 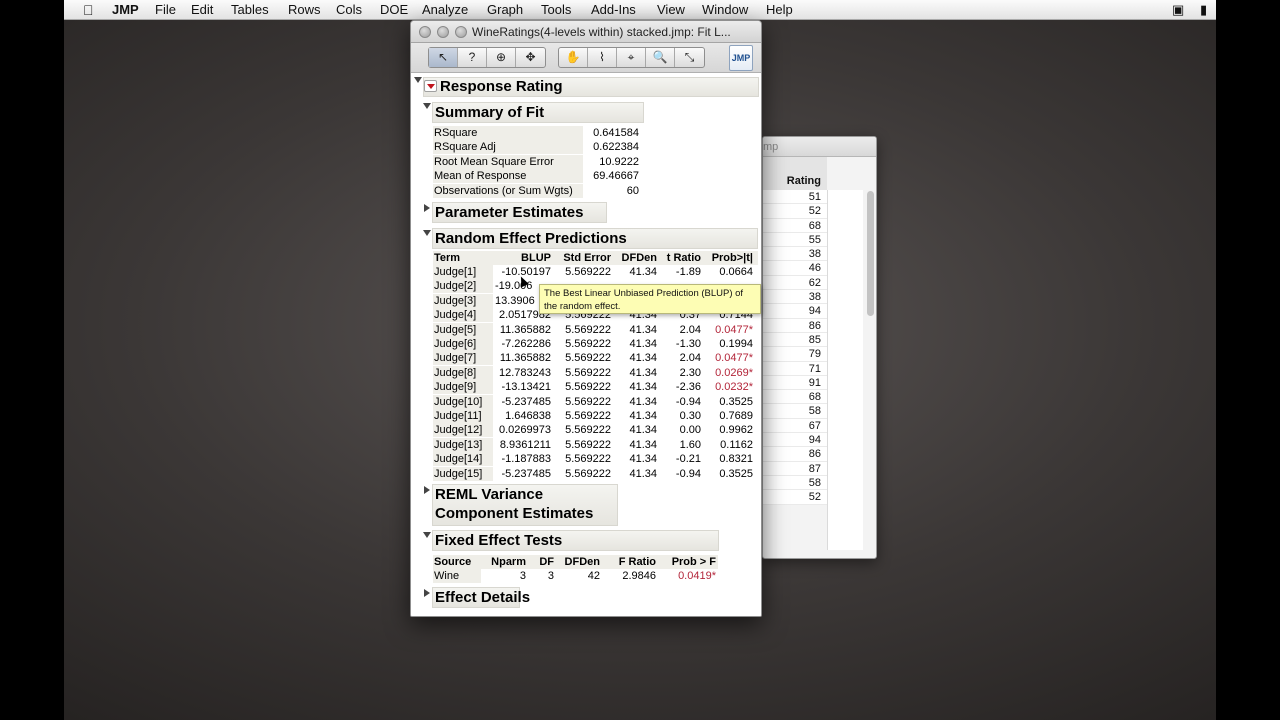 What do you see at coordinates (660, 57) in the screenshot?
I see `magnifier-tool-icon: 🔍` at bounding box center [660, 57].